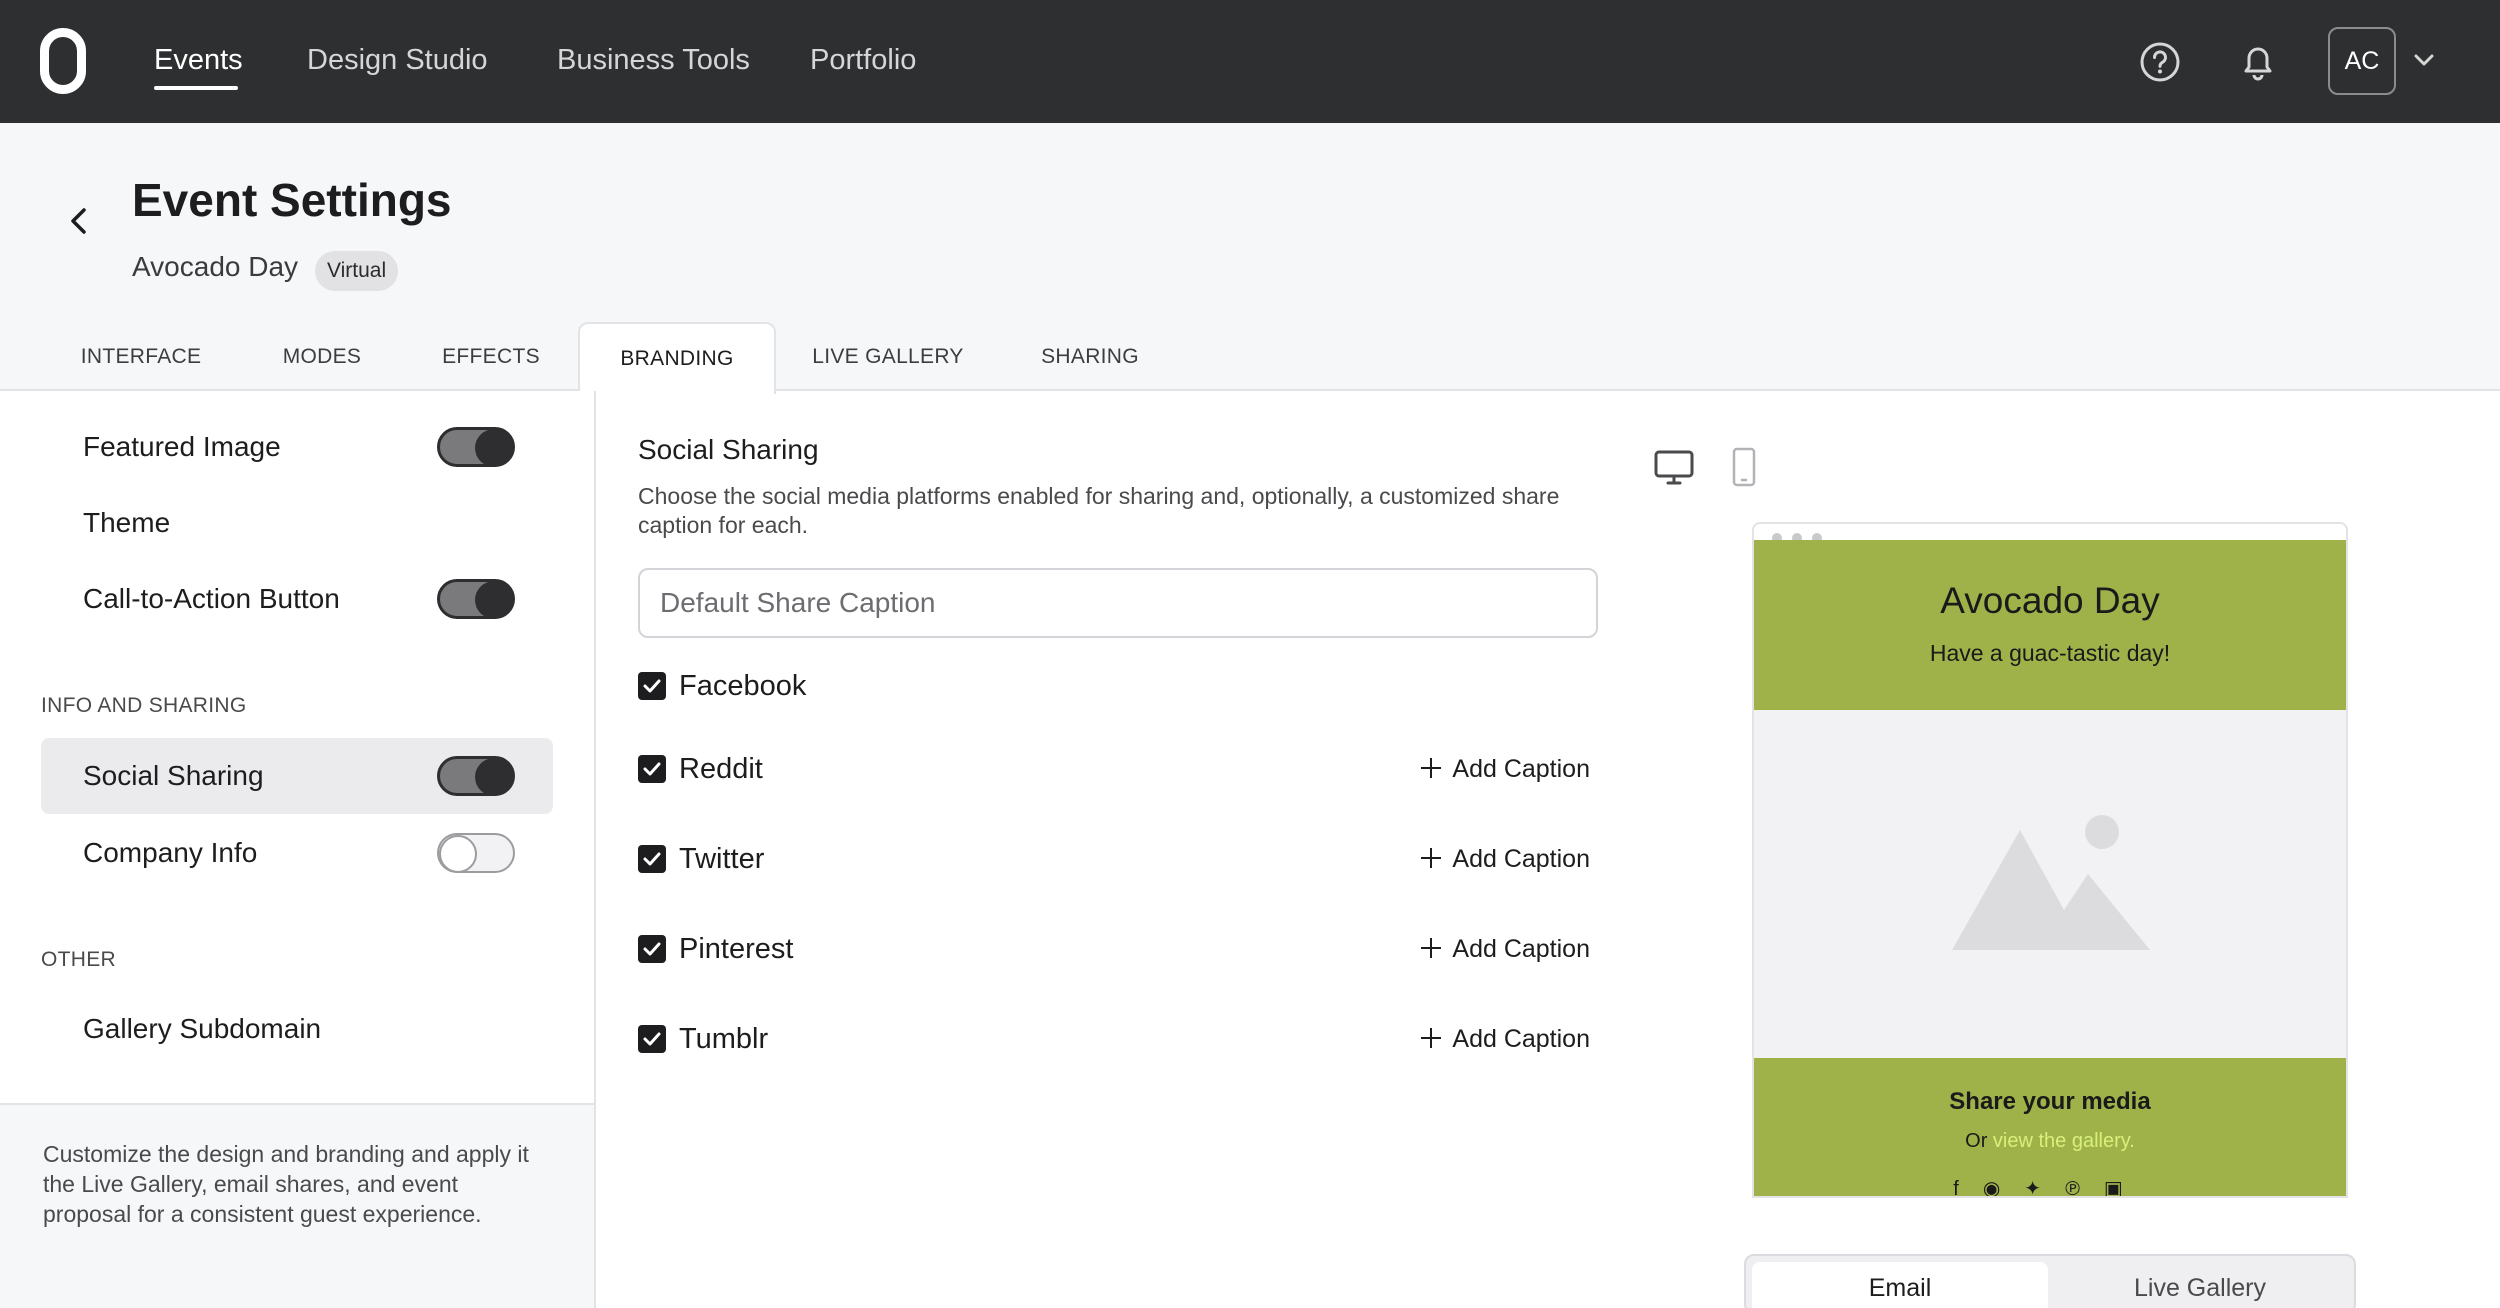 This screenshot has height=1308, width=2500. What do you see at coordinates (170, 852) in the screenshot?
I see `sidebar-item-label: Company Info` at bounding box center [170, 852].